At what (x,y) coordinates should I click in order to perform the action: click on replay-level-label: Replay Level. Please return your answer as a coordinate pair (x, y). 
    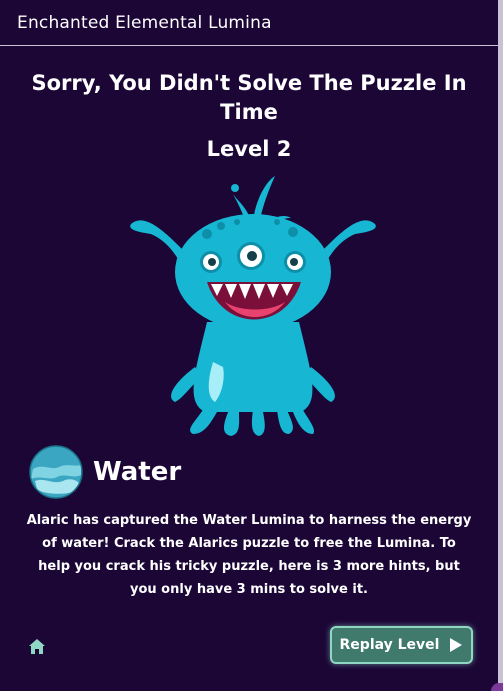
    Looking at the image, I should click on (389, 645).